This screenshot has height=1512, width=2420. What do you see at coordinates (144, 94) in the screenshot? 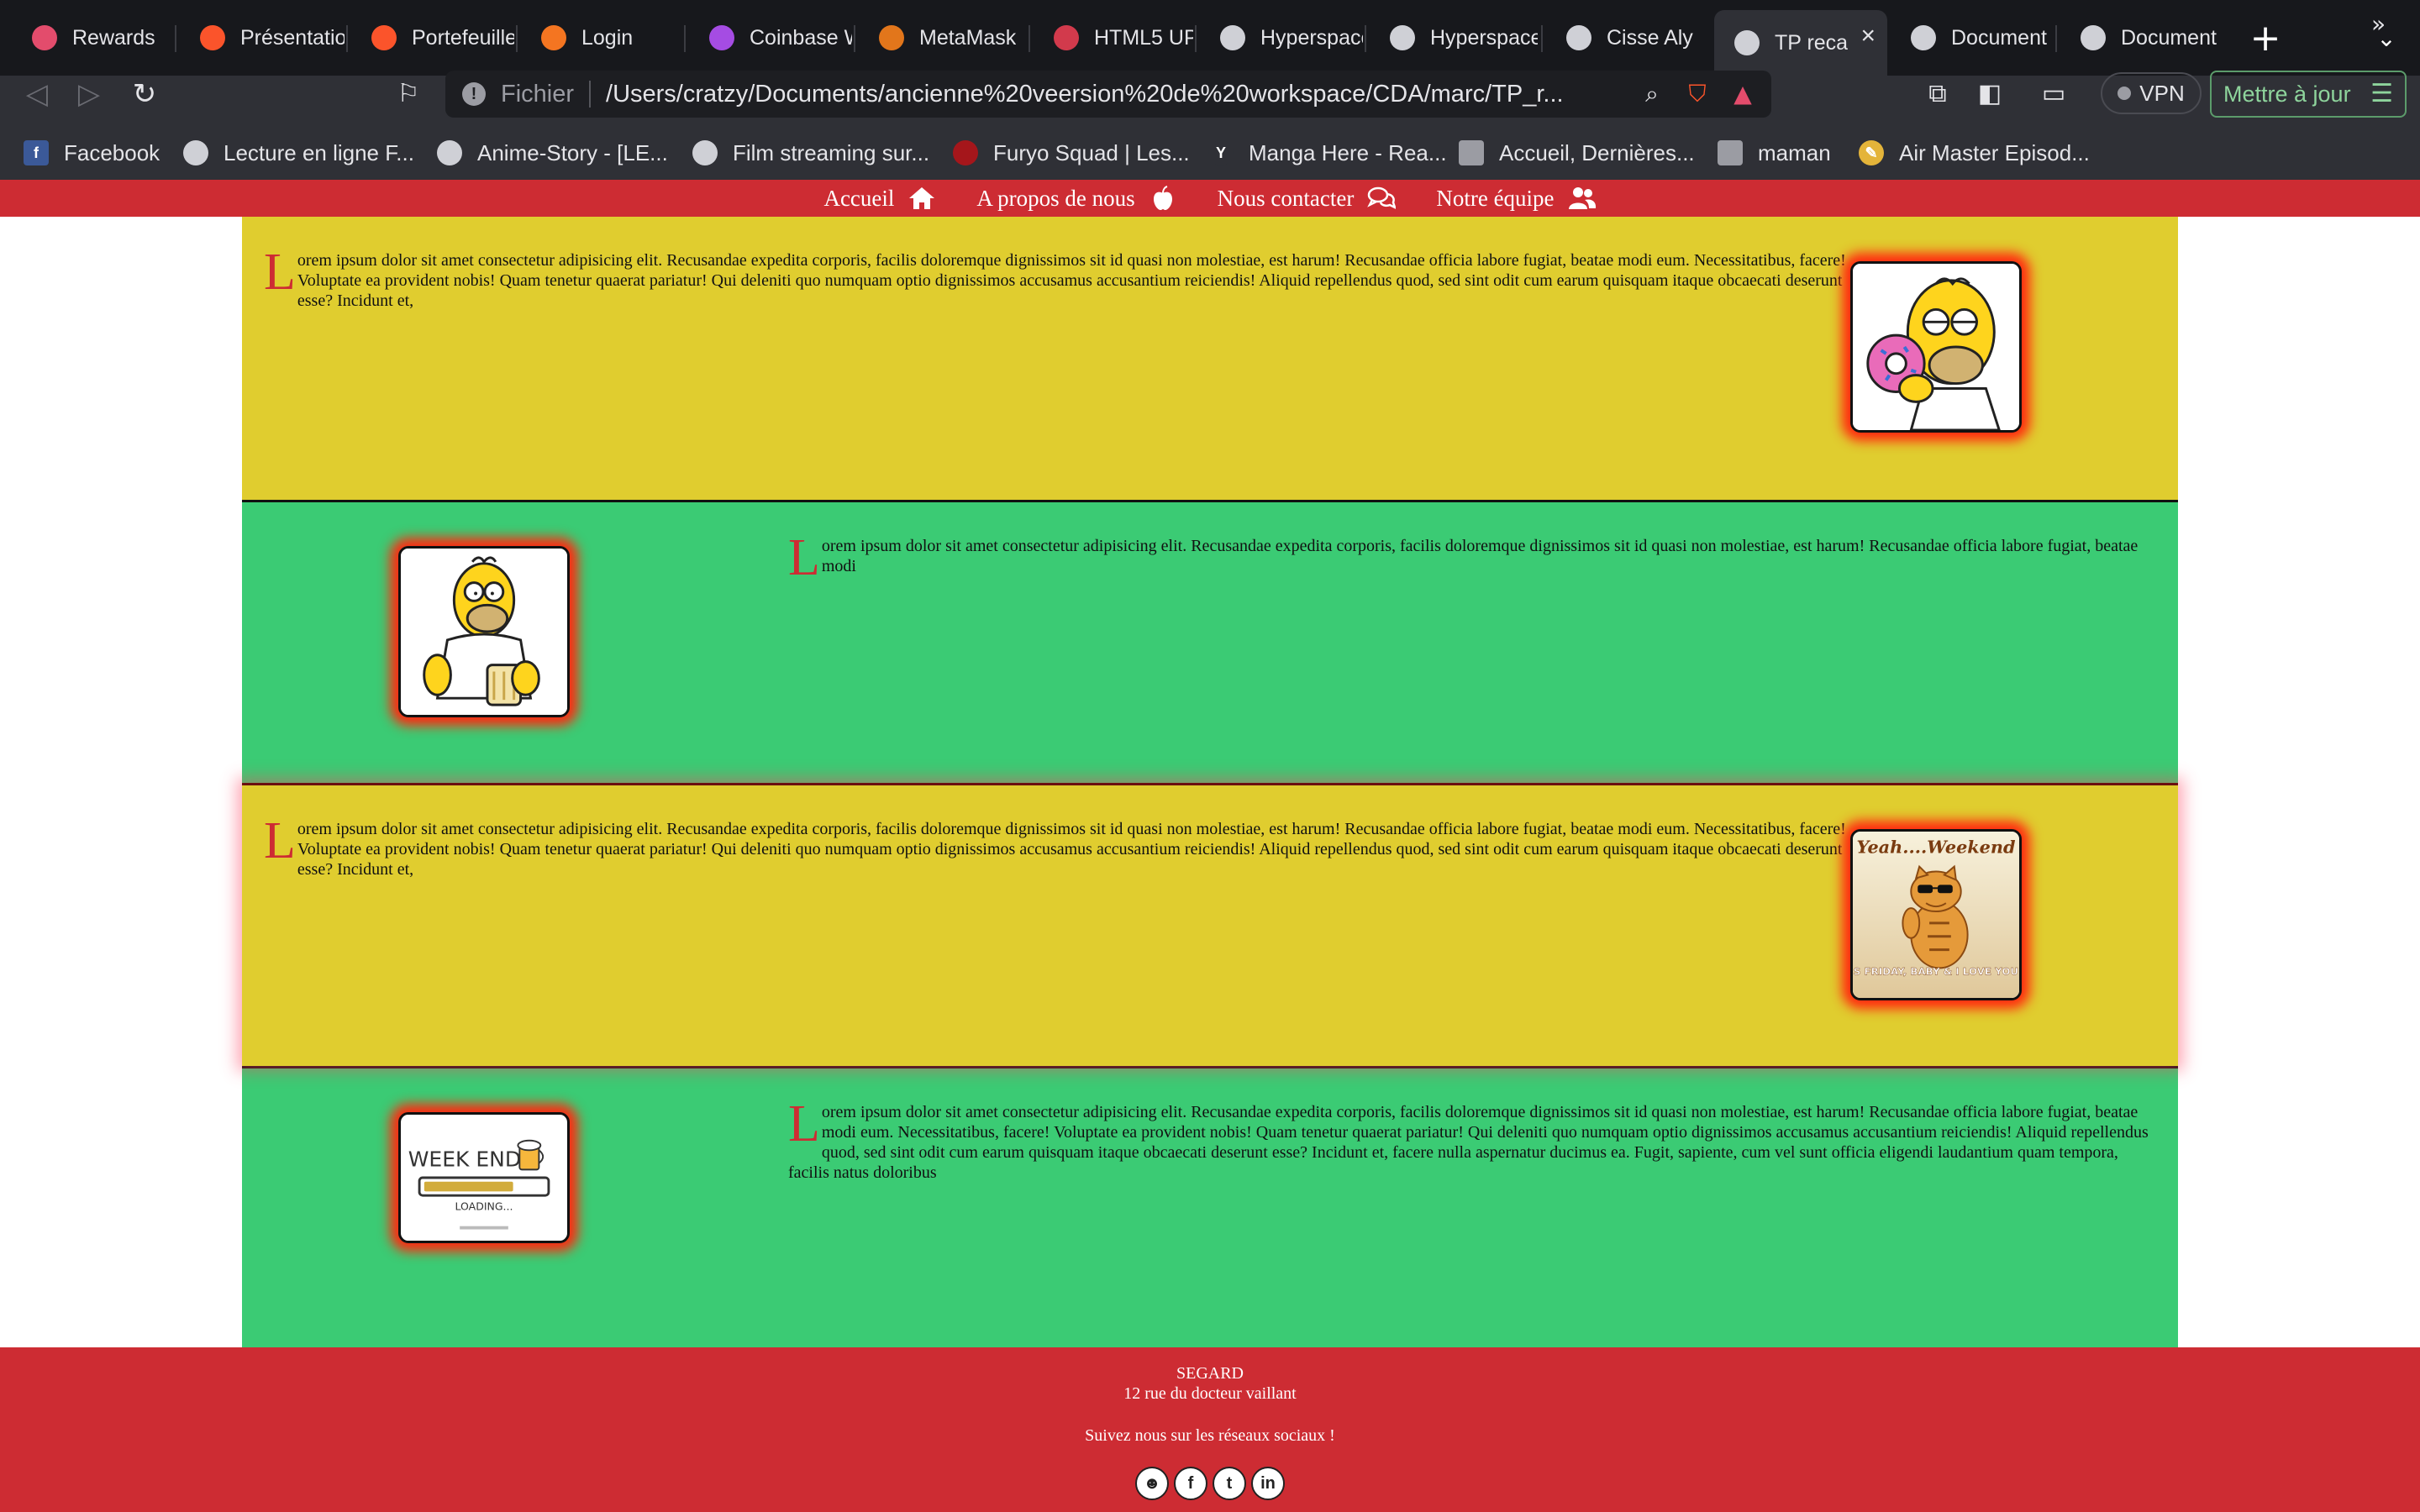
I see `reload-icon: ↻` at bounding box center [144, 94].